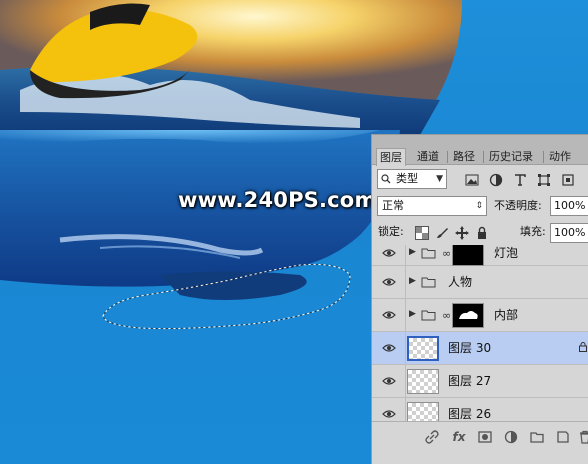  What do you see at coordinates (511, 437) in the screenshot?
I see `adjustment-layer-icon` at bounding box center [511, 437].